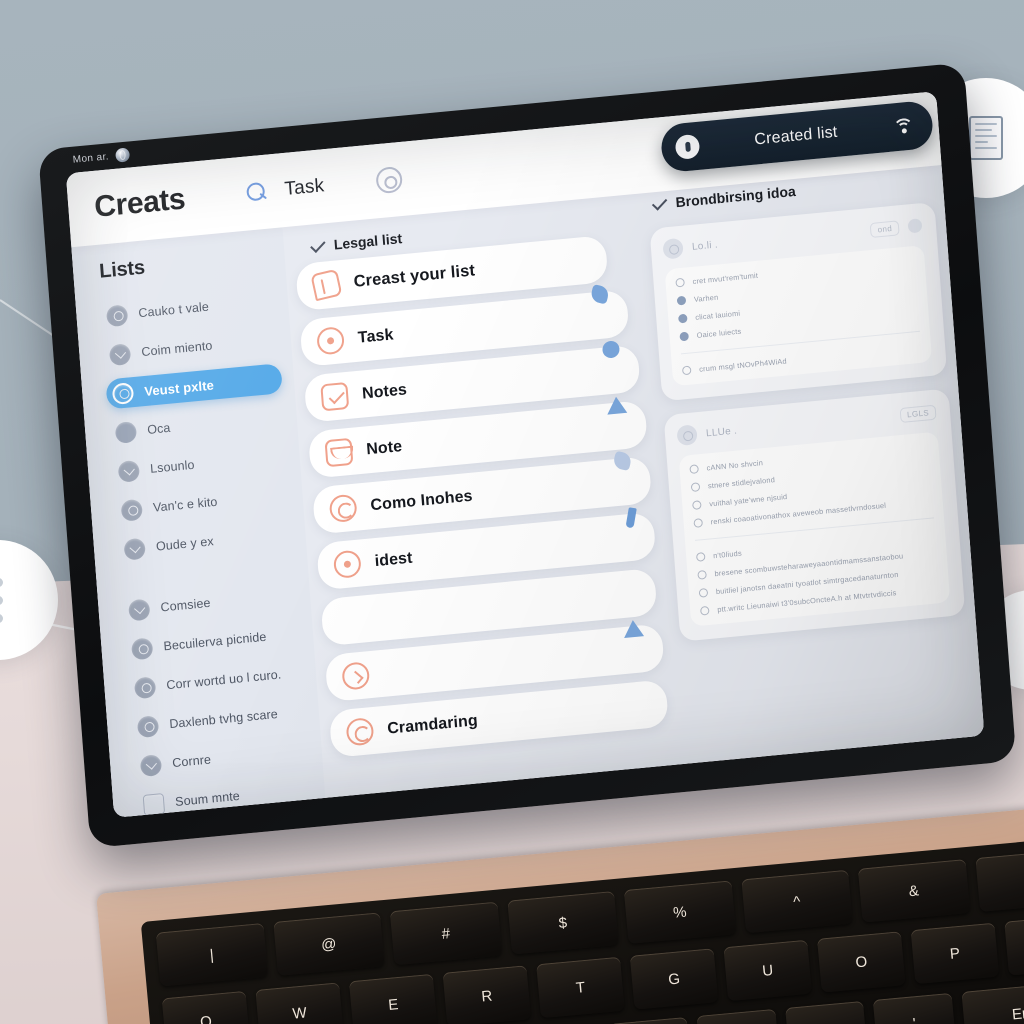  Describe the element at coordinates (197, 425) in the screenshot. I see `sidebar-item-3: Oca` at that location.